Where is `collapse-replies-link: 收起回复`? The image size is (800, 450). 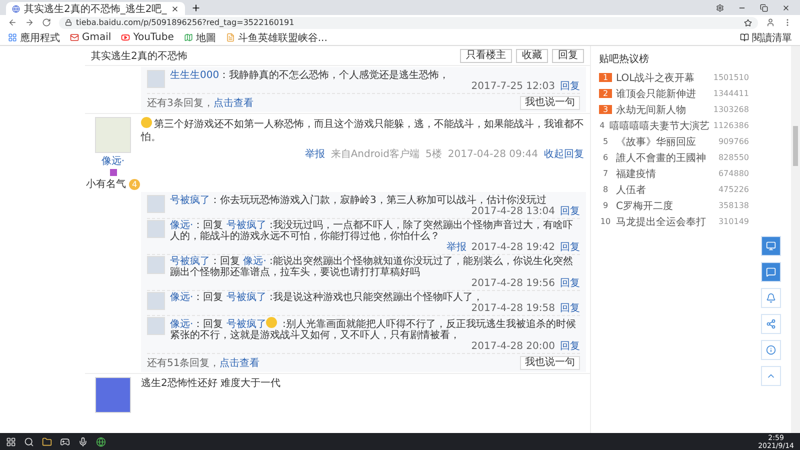
collapse-replies-link: 收起回复 is located at coordinates (564, 154).